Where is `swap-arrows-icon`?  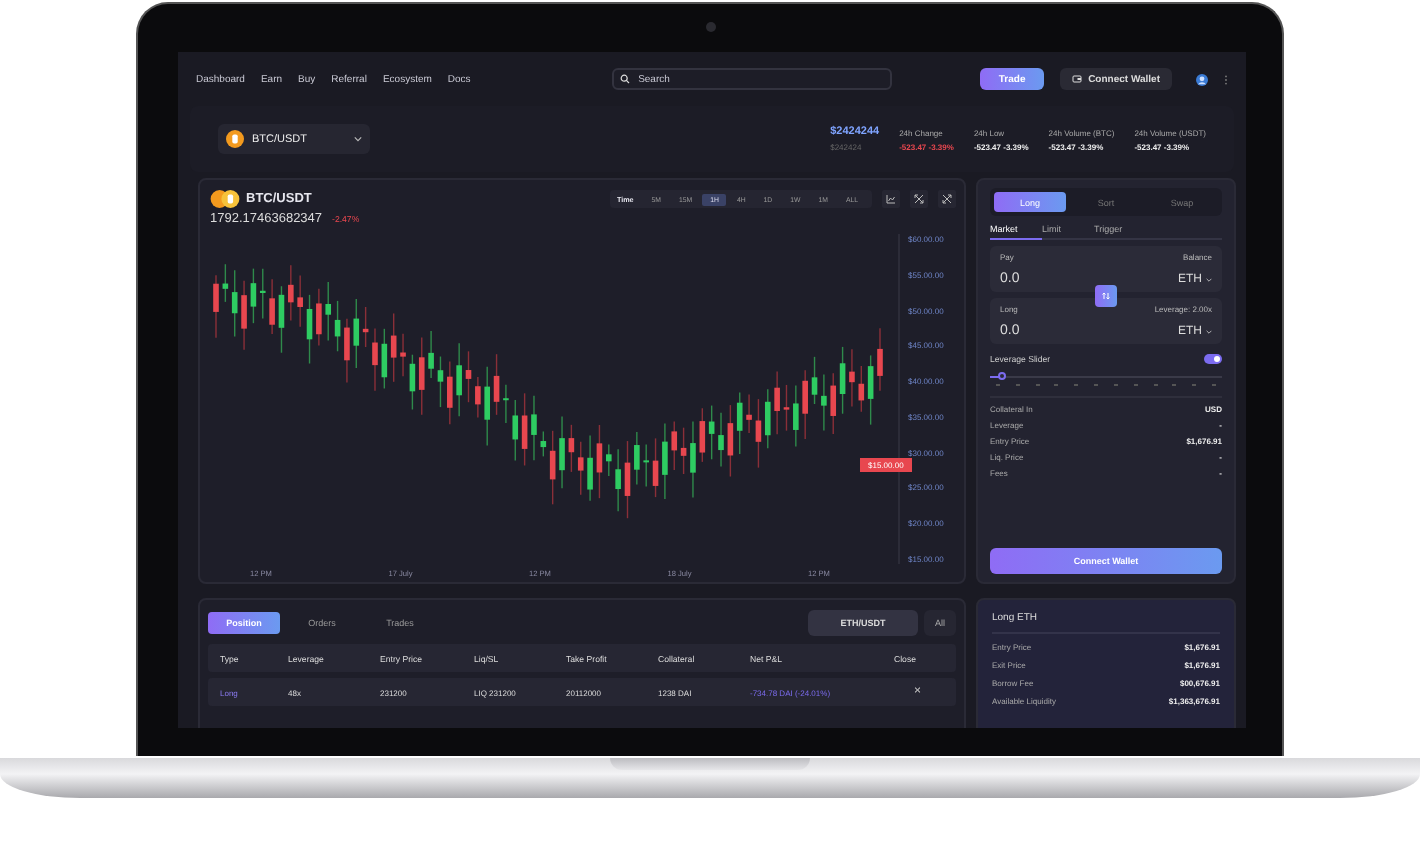 swap-arrows-icon is located at coordinates (1106, 295).